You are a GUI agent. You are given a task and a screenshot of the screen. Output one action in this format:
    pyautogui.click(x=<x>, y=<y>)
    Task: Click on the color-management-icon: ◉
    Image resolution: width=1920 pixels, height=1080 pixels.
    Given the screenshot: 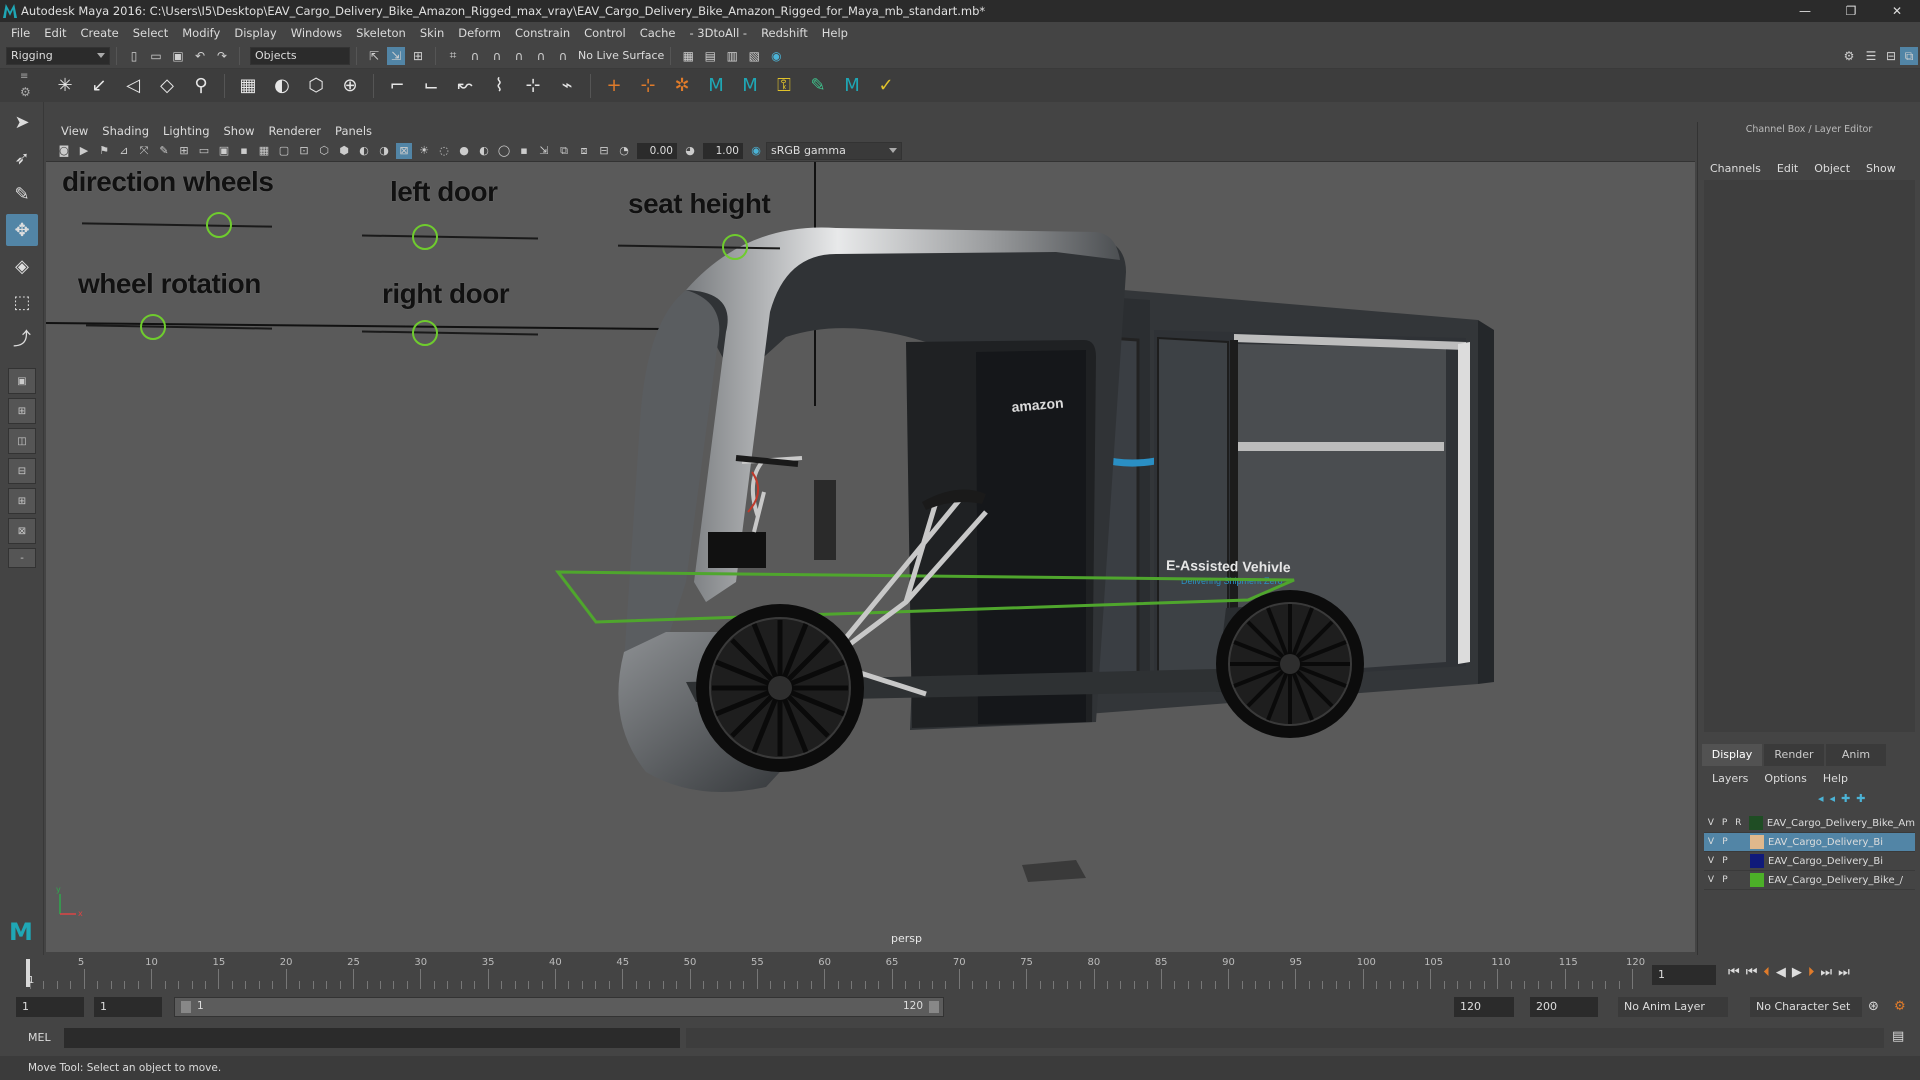 What is the action you would take?
    pyautogui.click(x=756, y=151)
    